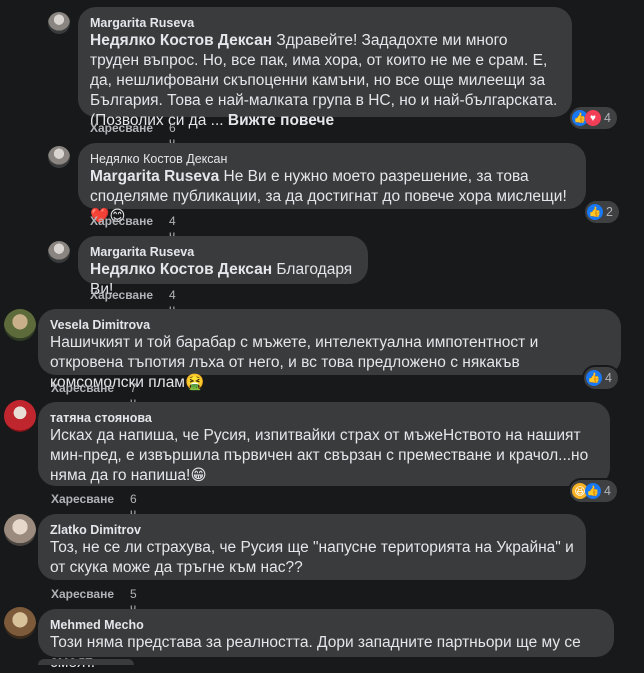 The width and height of the screenshot is (644, 673). Describe the element at coordinates (326, 625) in the screenshot. I see `comment-author: Mehmed Mecho` at that location.